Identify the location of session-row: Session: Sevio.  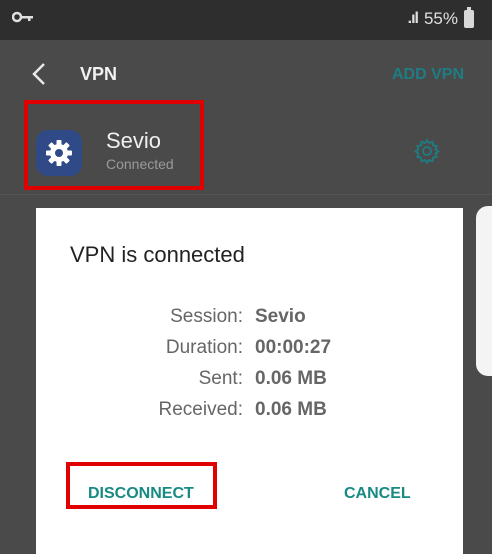
(249, 320).